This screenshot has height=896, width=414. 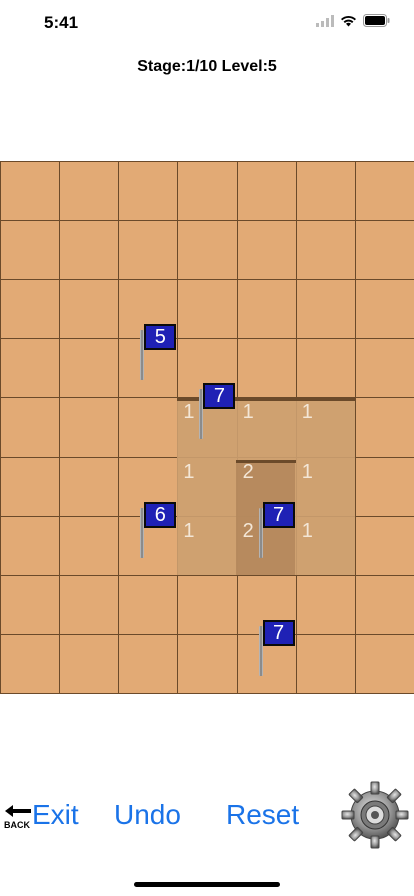 I want to click on flag-number: 6, so click(x=160, y=514).